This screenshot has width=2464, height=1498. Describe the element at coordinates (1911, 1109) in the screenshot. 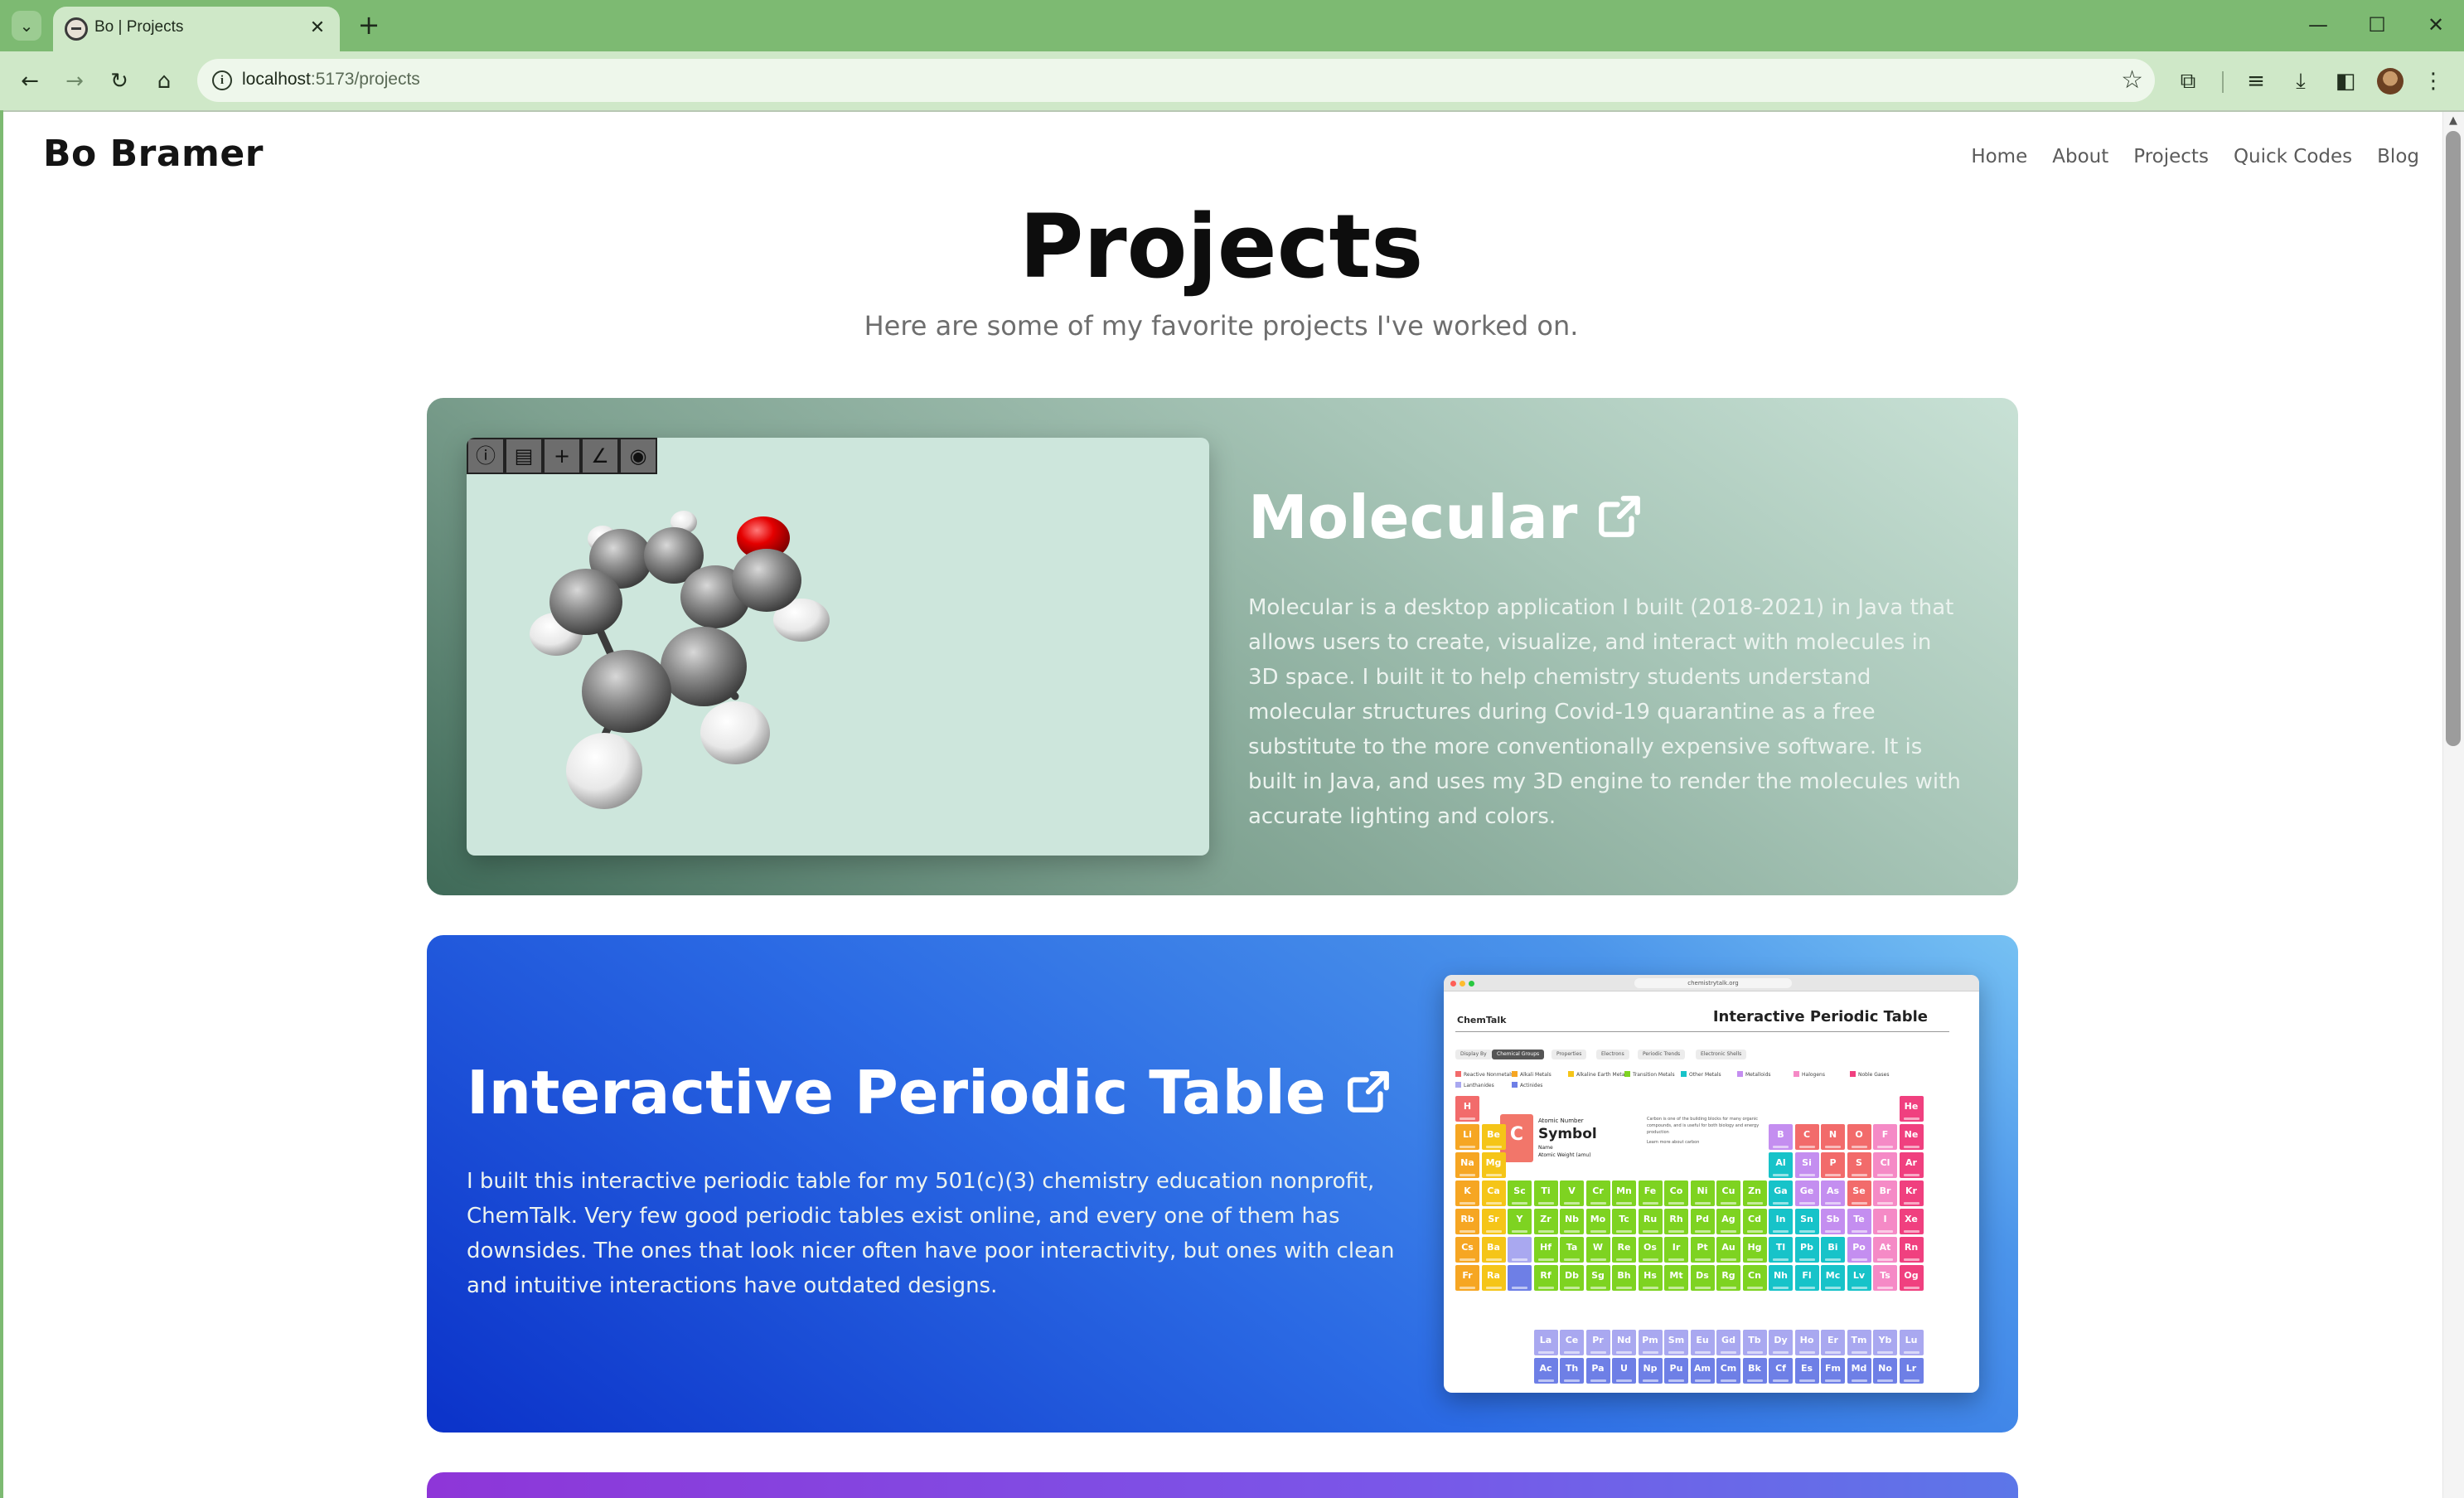

I see `element-tile: He` at that location.